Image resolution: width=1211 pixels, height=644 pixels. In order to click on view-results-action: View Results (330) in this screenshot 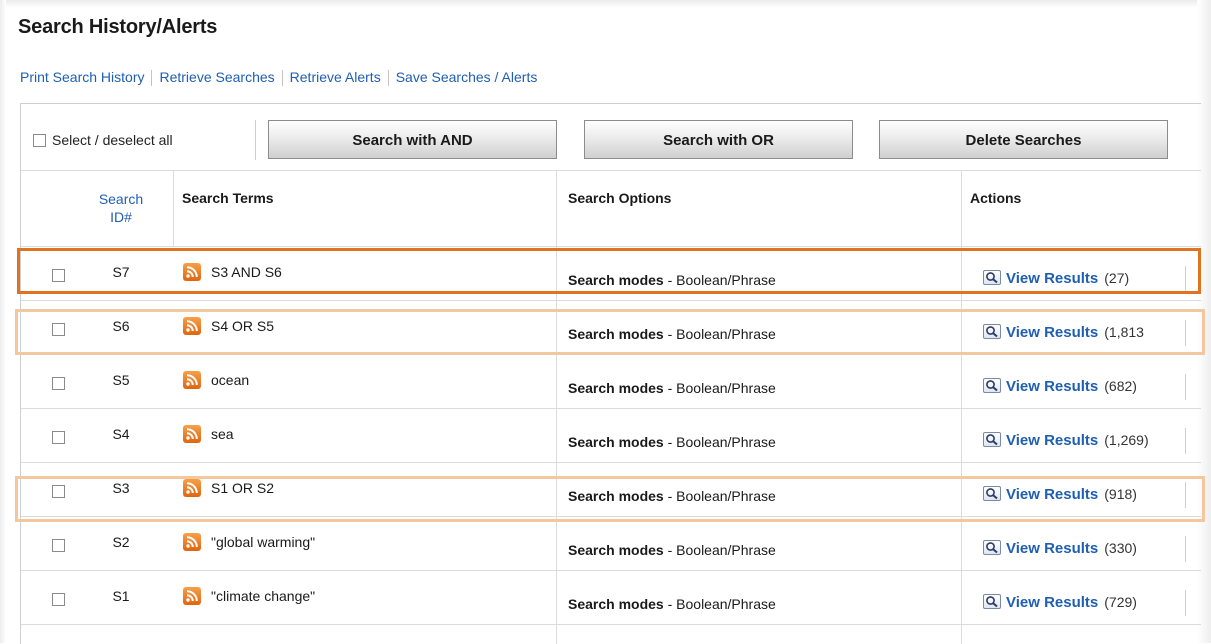, I will do `click(1060, 548)`.